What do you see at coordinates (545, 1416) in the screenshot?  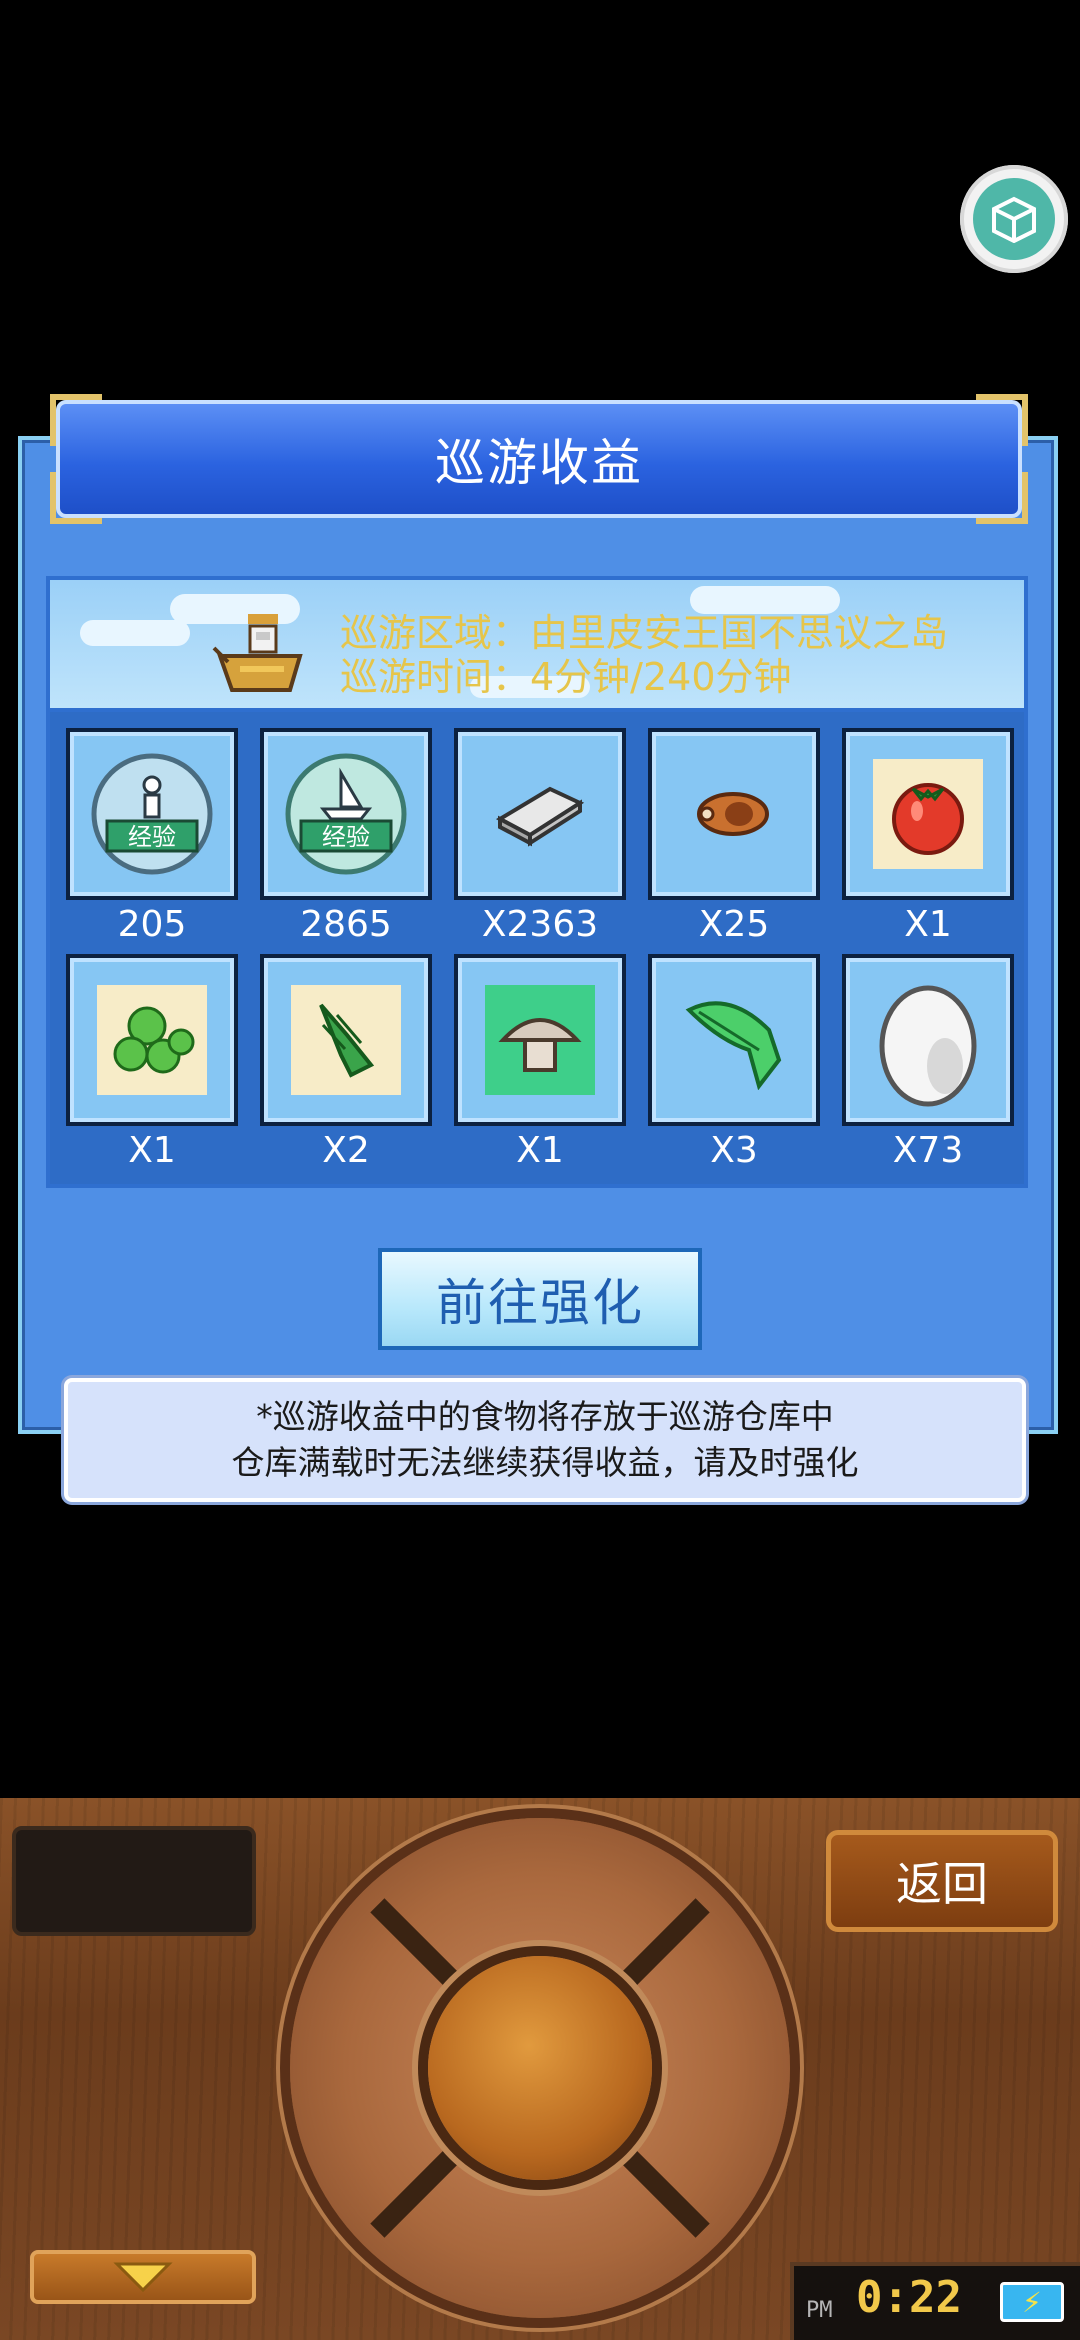 I see `notice-line-1: *巡游收益中的食物将存放于巡游仓库中` at bounding box center [545, 1416].